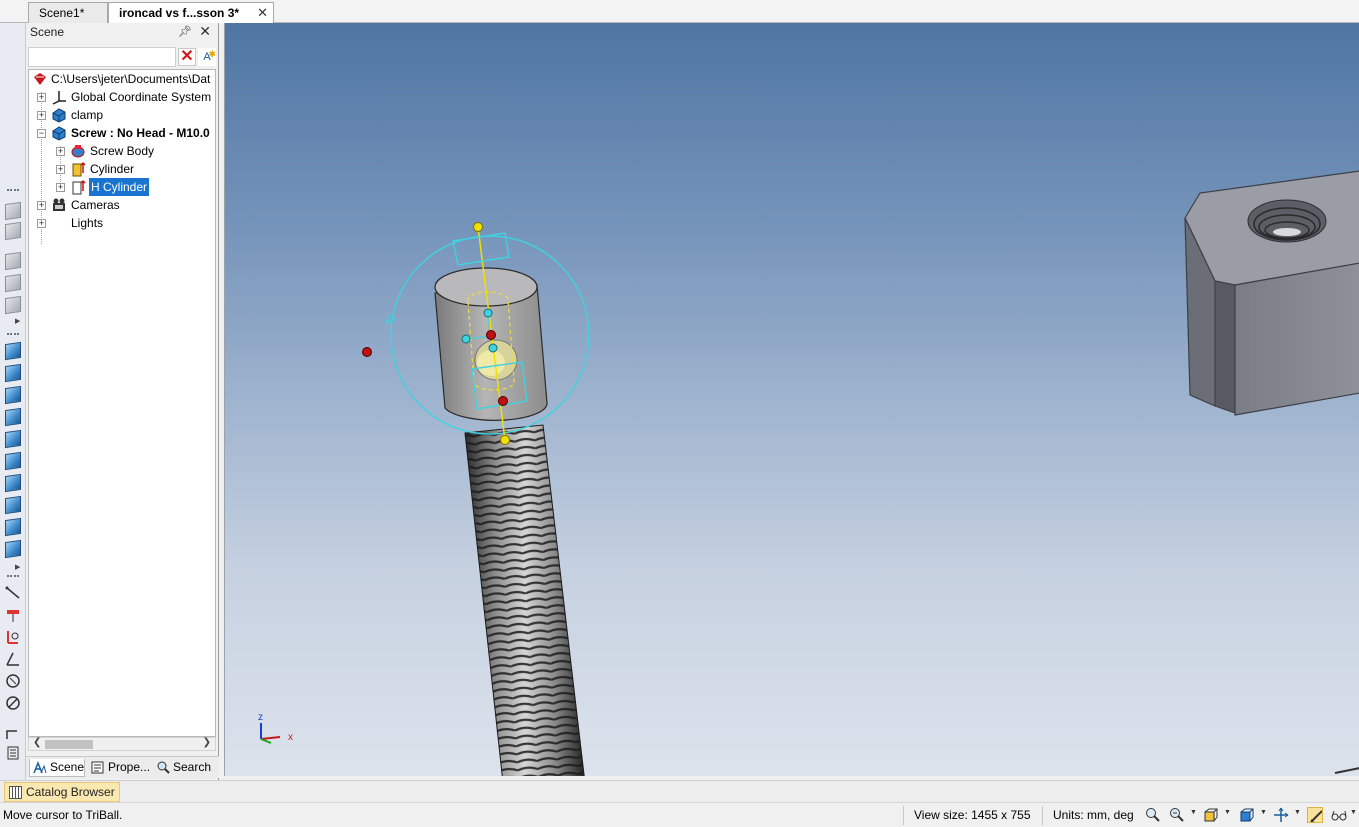  What do you see at coordinates (13, 681) in the screenshot?
I see `circle-tool-icon` at bounding box center [13, 681].